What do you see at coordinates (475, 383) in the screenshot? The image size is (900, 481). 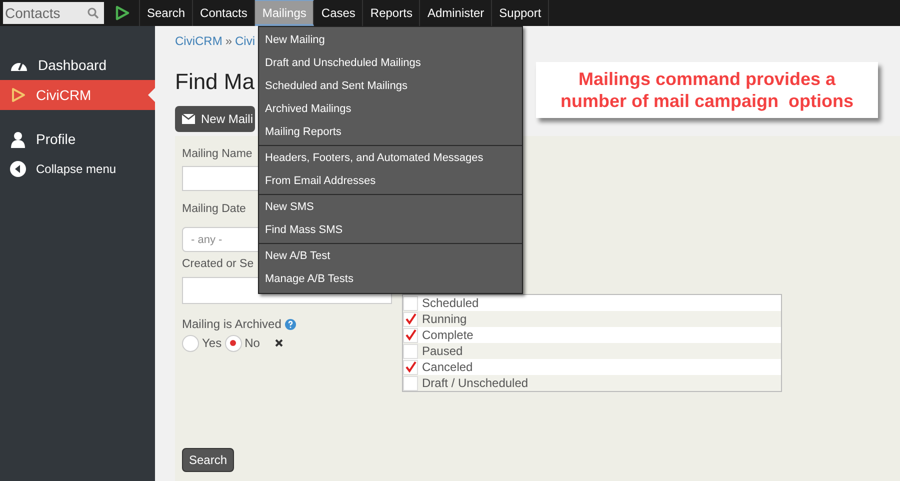 I see `checkbox-label: Draft / Unscheduled` at bounding box center [475, 383].